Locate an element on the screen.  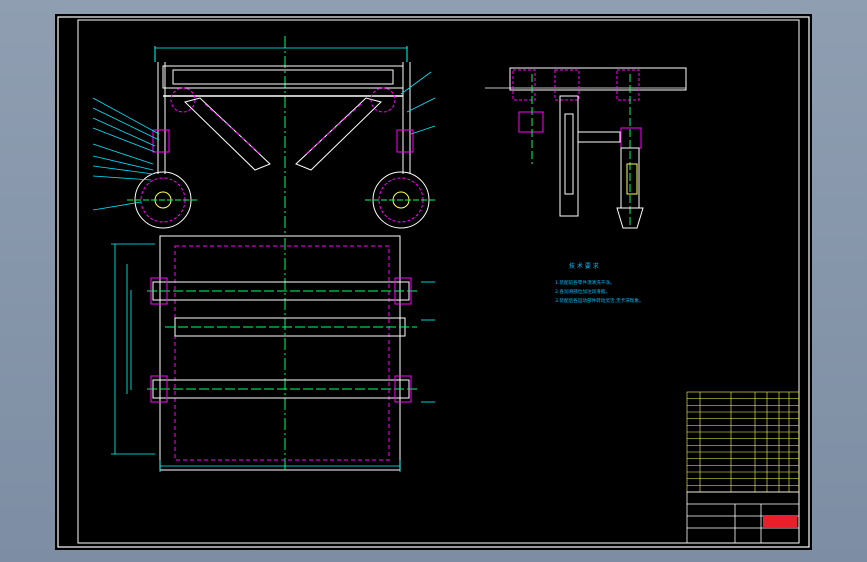
side-plate is located at coordinates (632, 179).